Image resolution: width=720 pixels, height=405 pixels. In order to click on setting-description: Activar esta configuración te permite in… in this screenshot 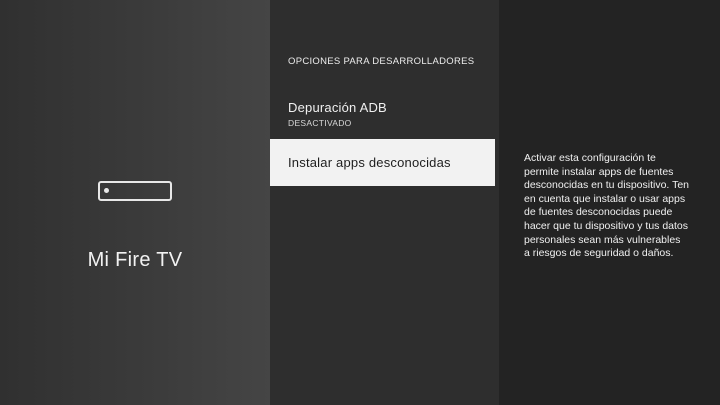, I will do `click(606, 206)`.